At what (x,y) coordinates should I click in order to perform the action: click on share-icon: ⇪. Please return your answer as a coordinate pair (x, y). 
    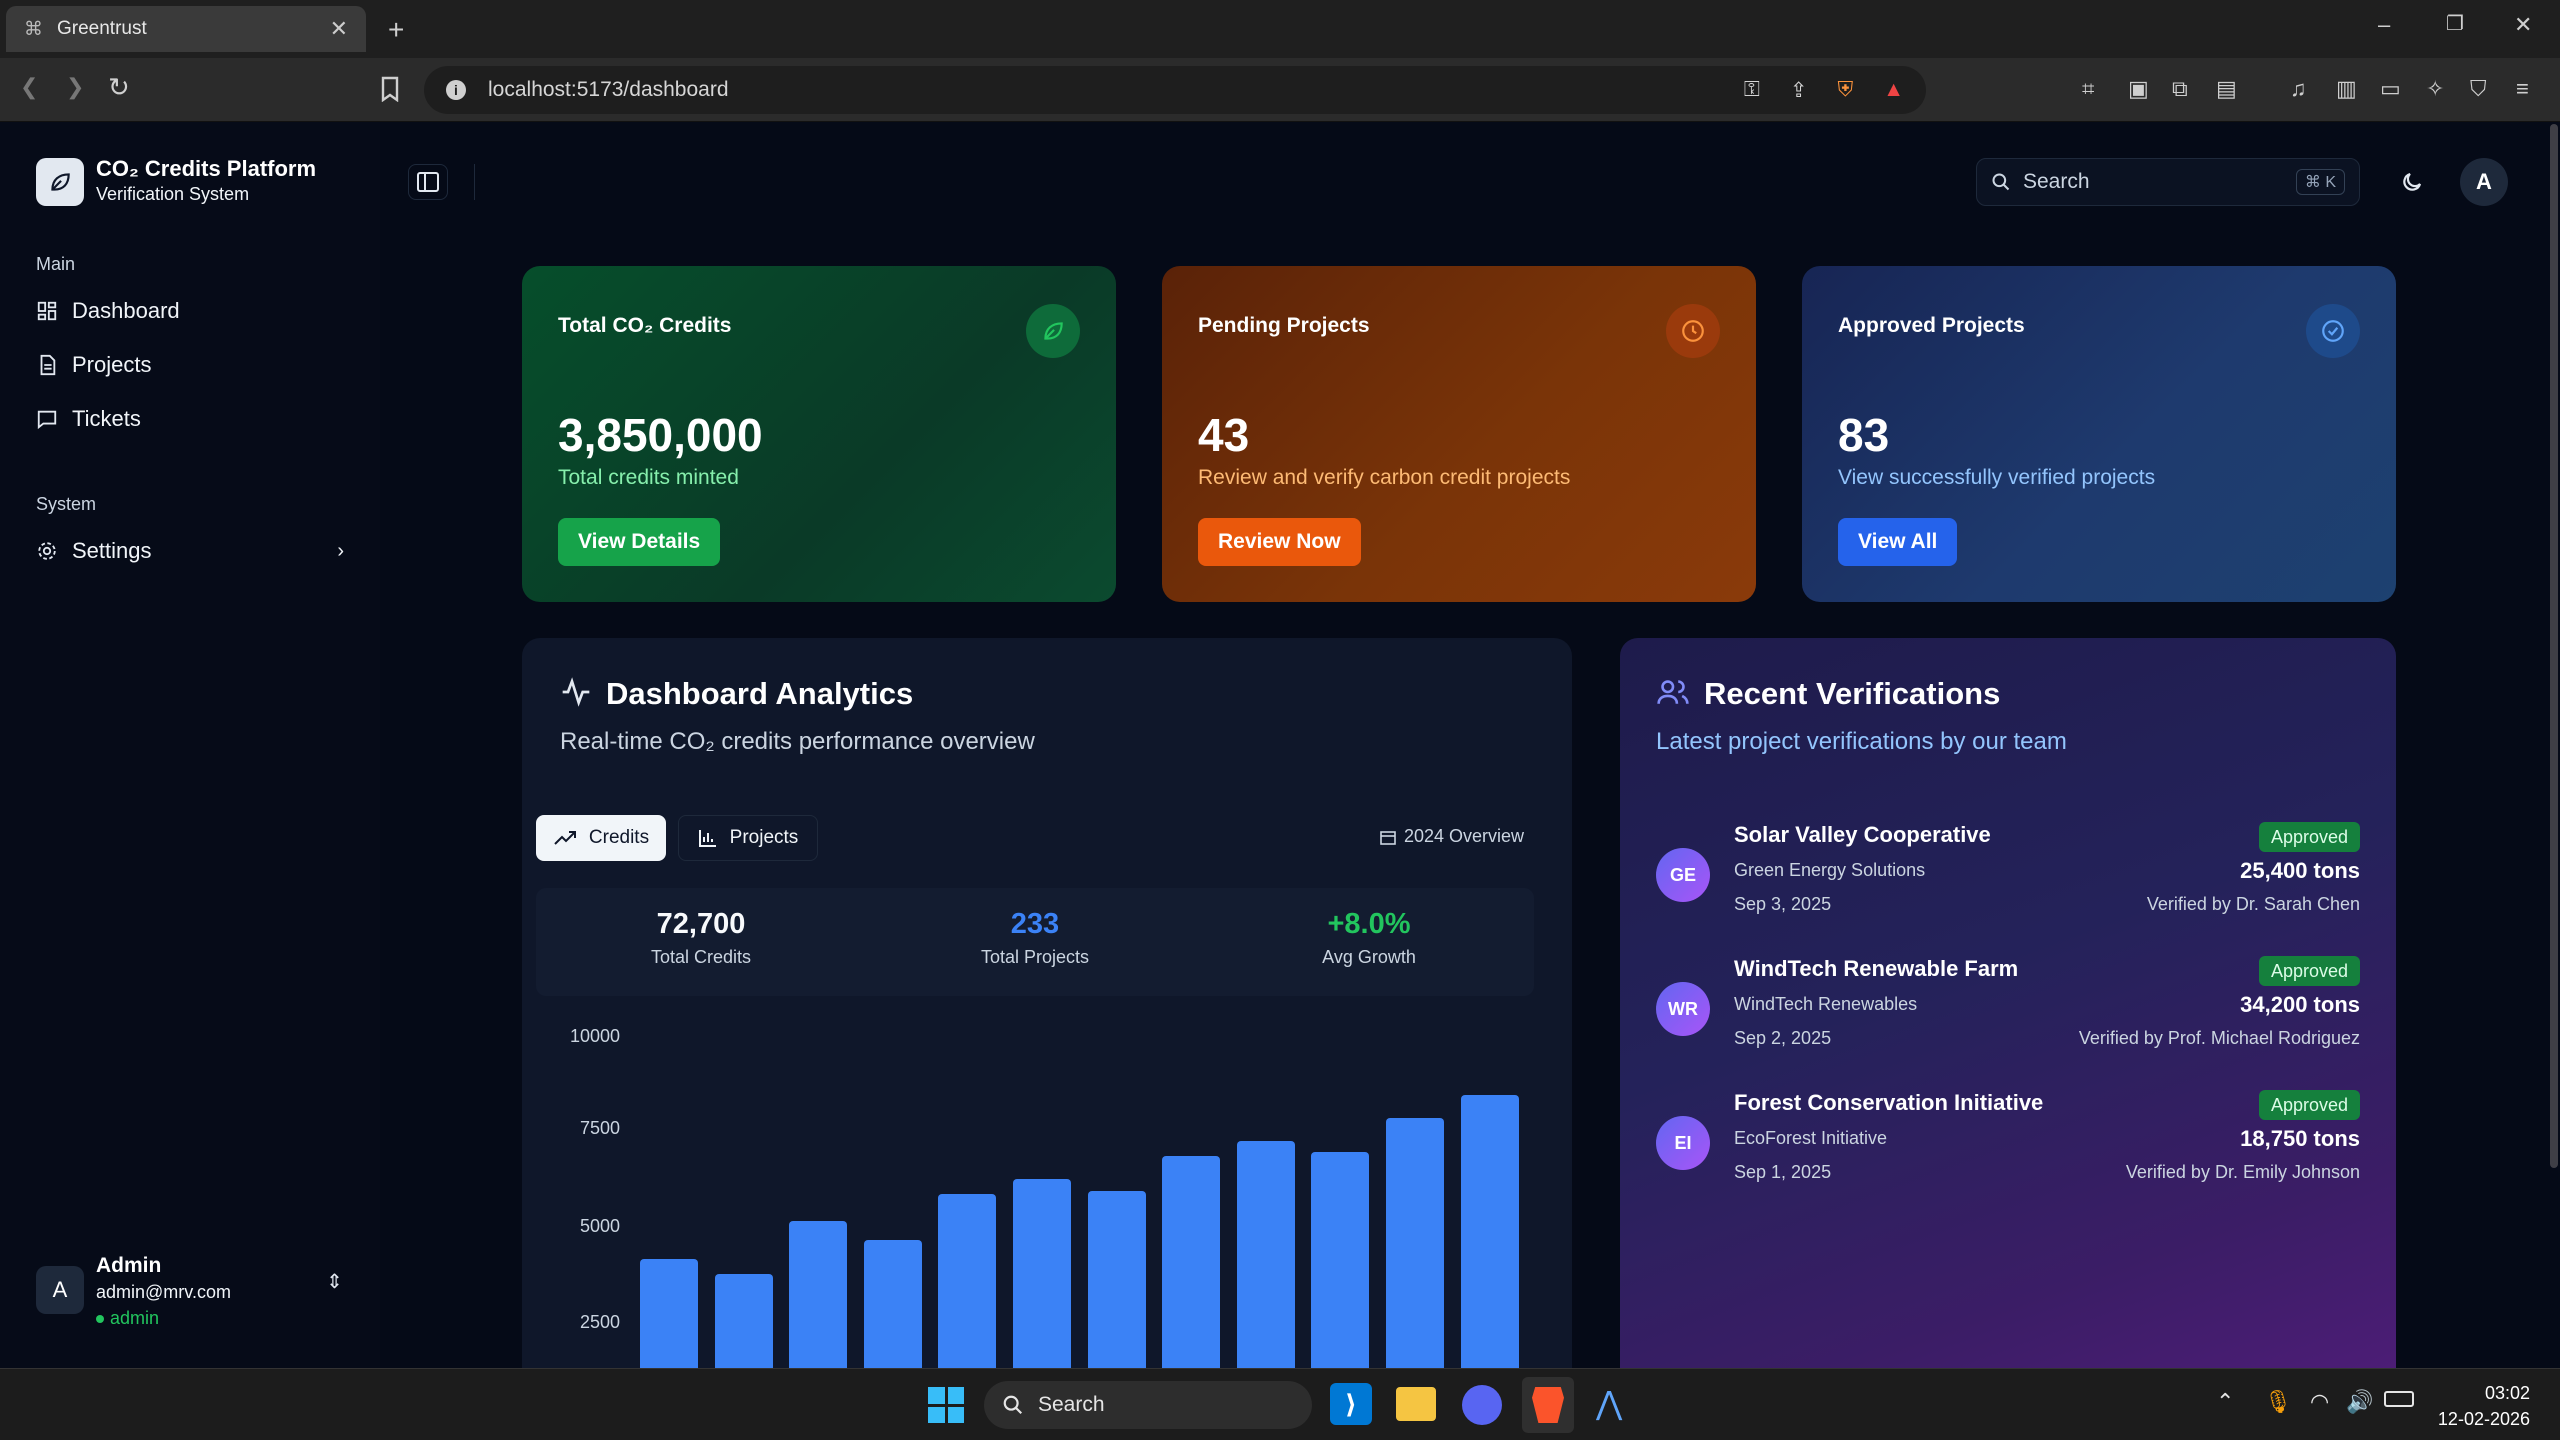
    Looking at the image, I should click on (1799, 90).